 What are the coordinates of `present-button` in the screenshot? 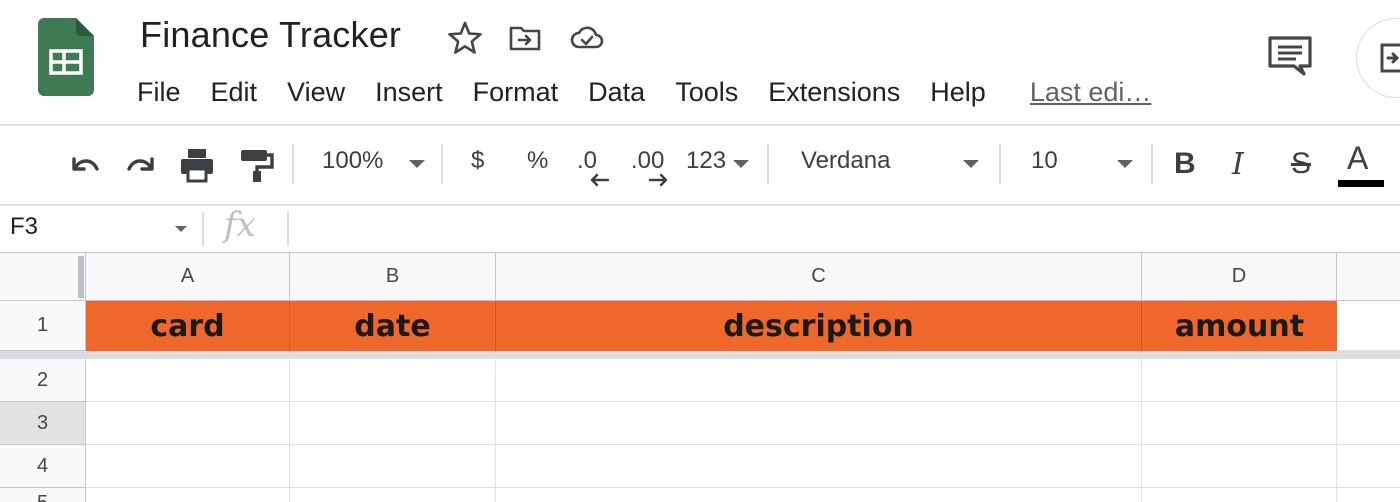 It's located at (1378, 58).